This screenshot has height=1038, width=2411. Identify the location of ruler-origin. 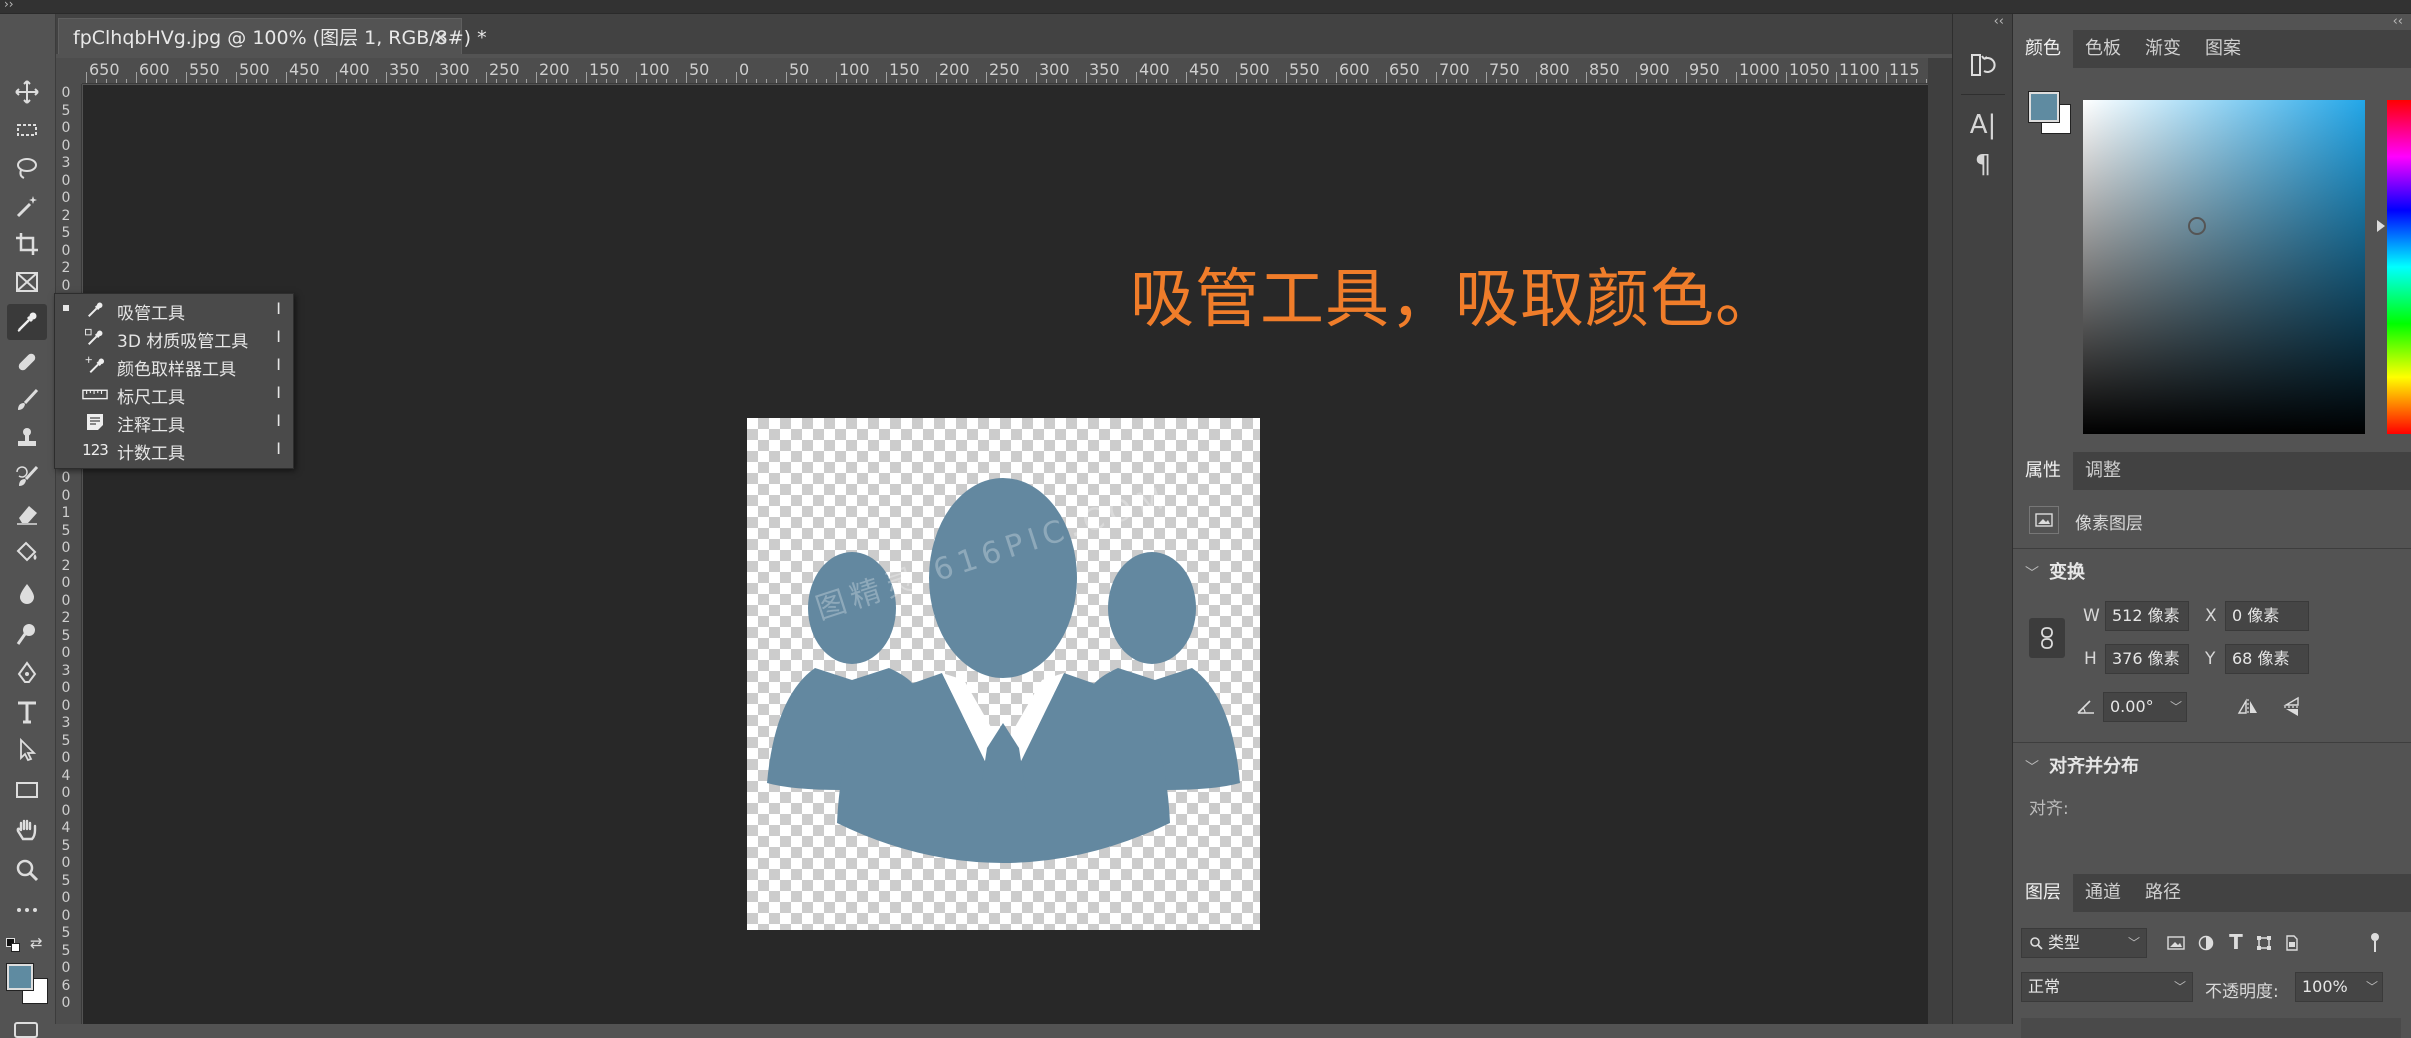
(69, 71).